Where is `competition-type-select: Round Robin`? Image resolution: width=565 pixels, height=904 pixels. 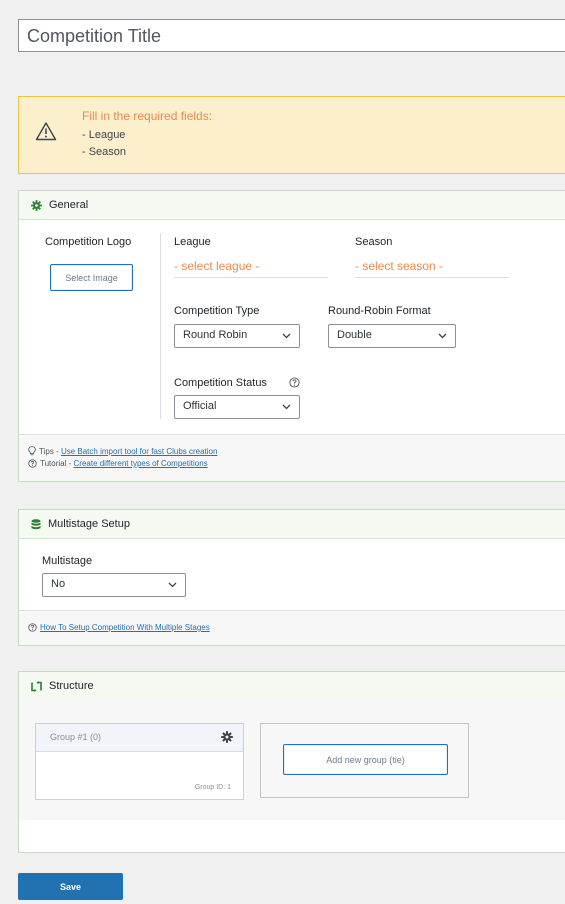
competition-type-select: Round Robin is located at coordinates (237, 336).